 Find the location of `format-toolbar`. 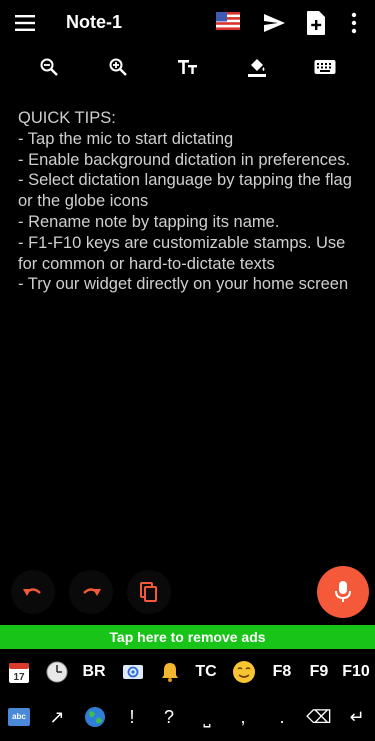

format-toolbar is located at coordinates (187, 67).